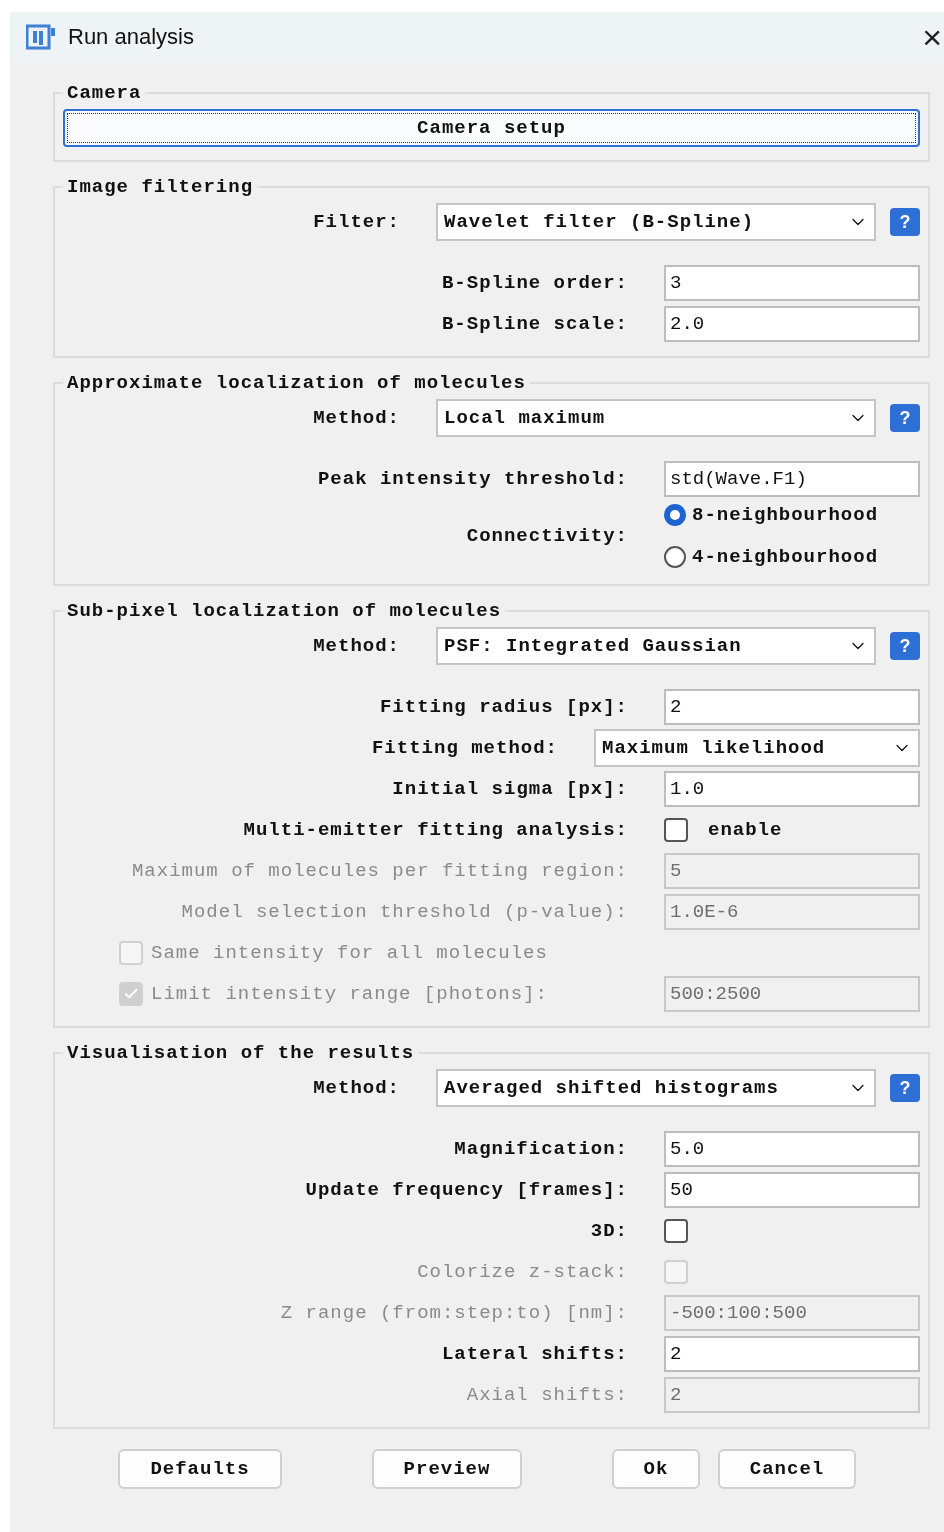  What do you see at coordinates (792, 557) in the screenshot?
I see `radio-option: 4-neighbourhood` at bounding box center [792, 557].